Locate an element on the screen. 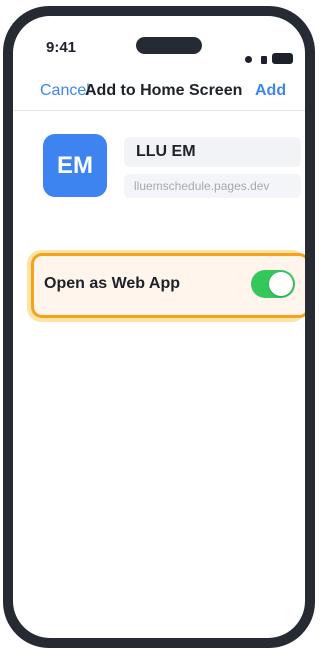  web-app-option-row: Open as Web App is located at coordinates (168, 285).